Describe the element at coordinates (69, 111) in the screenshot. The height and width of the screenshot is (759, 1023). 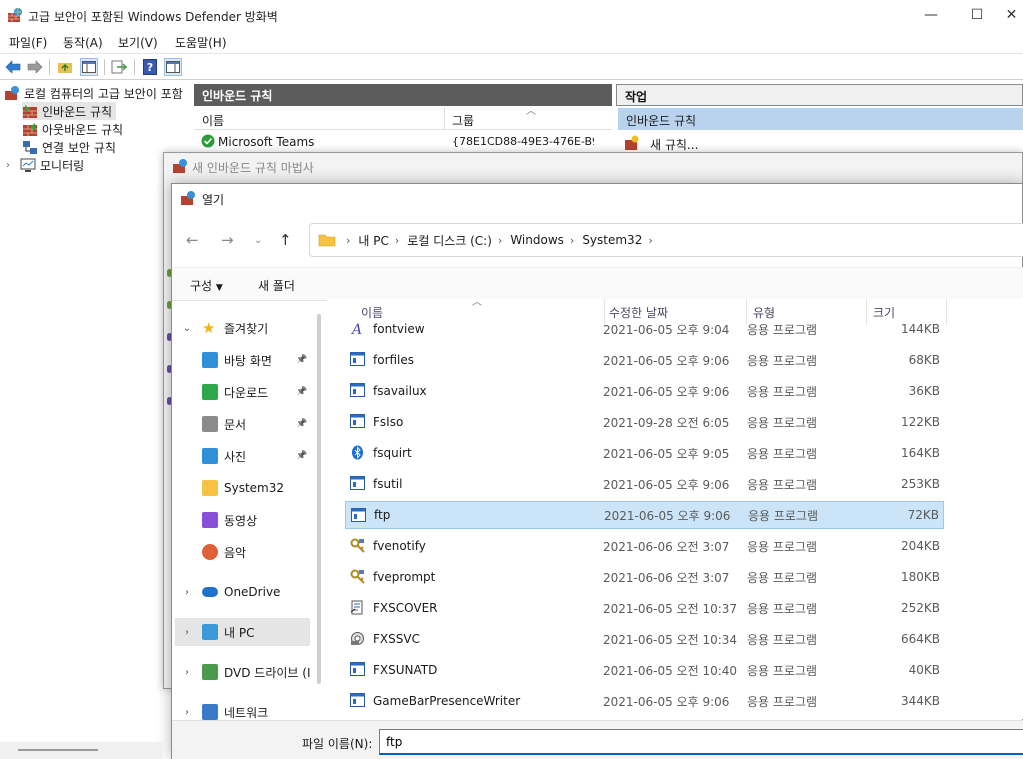
I see `tree-item-inbound: 인바운드 규칙` at that location.